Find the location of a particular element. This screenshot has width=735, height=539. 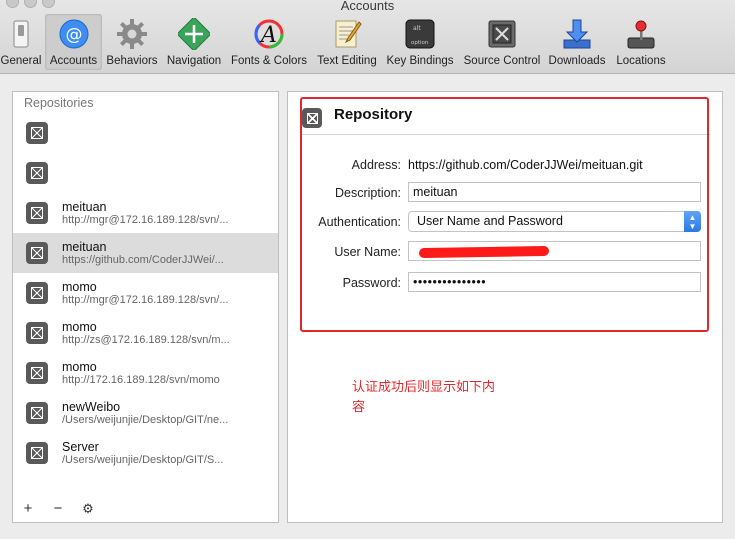

general-switch-icon is located at coordinates (21, 34).